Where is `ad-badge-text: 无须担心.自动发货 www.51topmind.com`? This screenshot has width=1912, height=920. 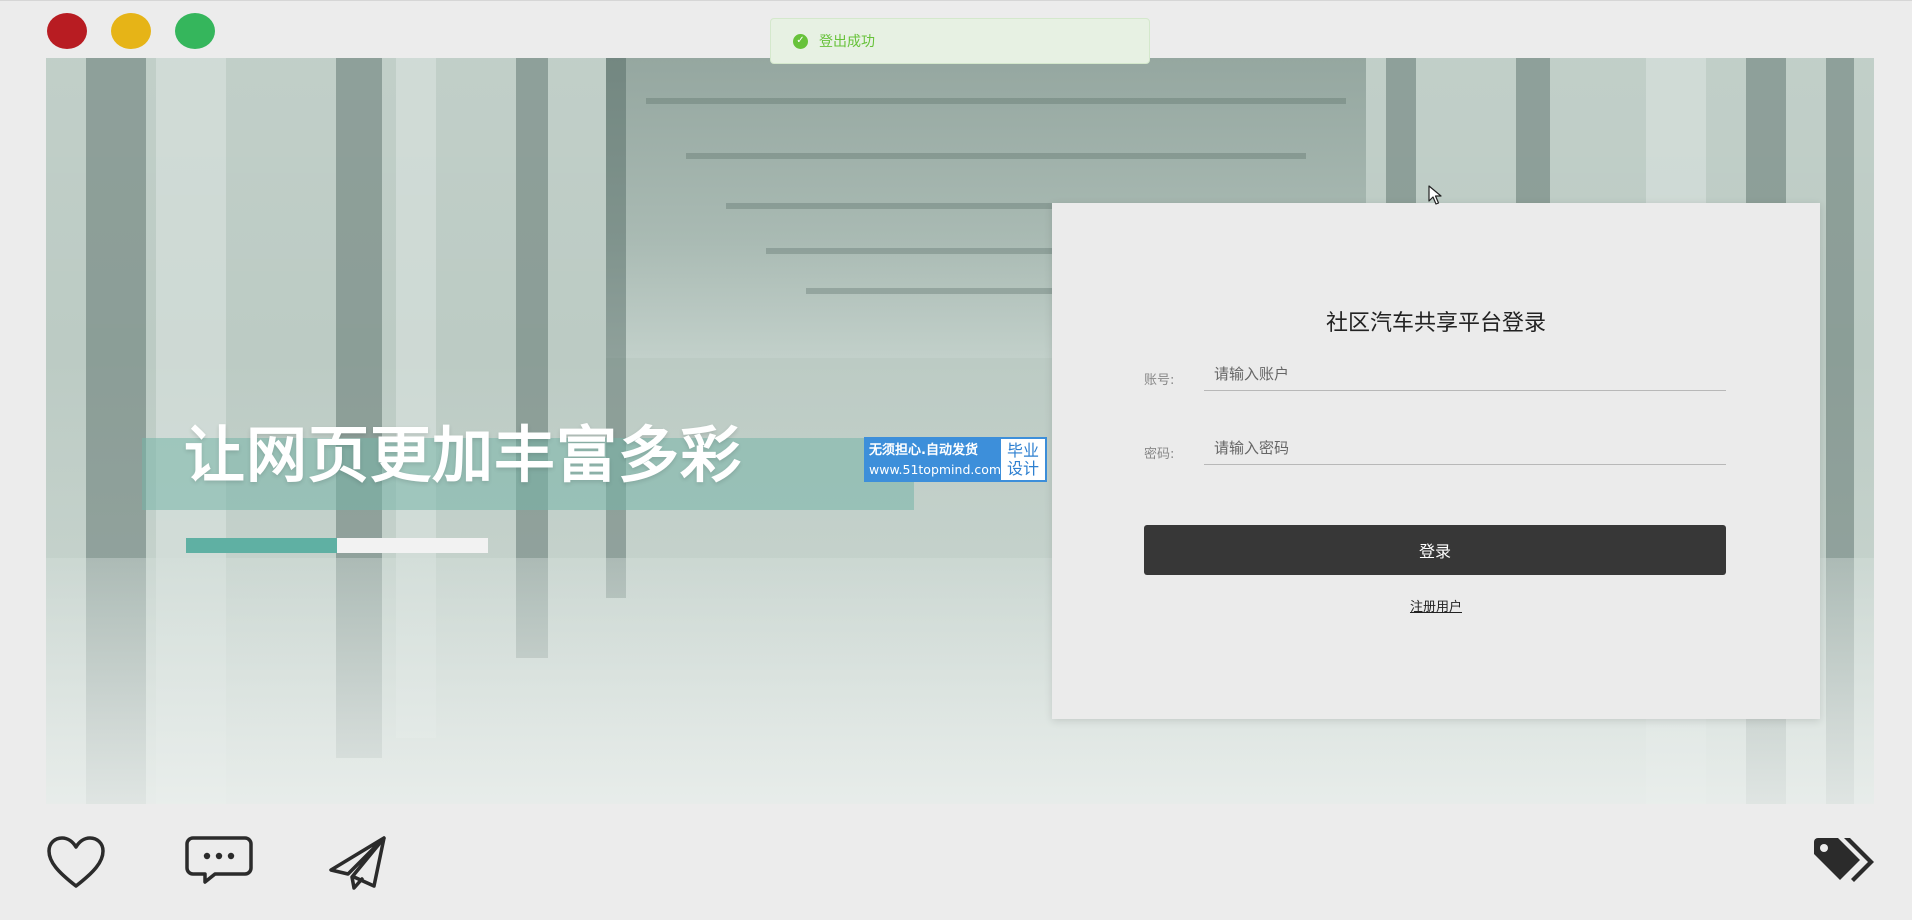 ad-badge-text: 无须担心.自动发货 www.51topmind.com is located at coordinates (933, 459).